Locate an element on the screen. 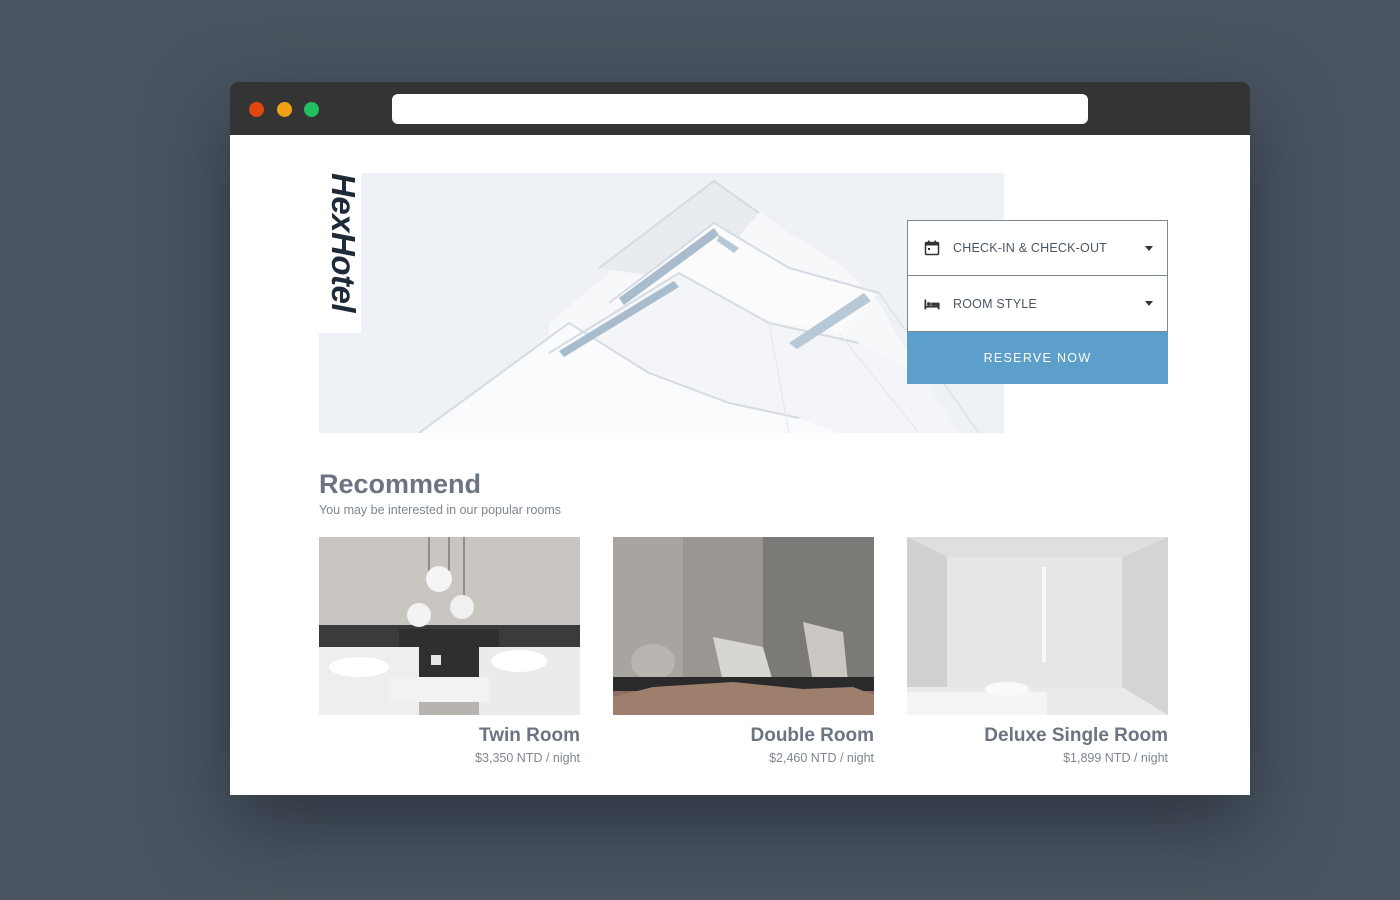  twin-room-photo is located at coordinates (449, 626).